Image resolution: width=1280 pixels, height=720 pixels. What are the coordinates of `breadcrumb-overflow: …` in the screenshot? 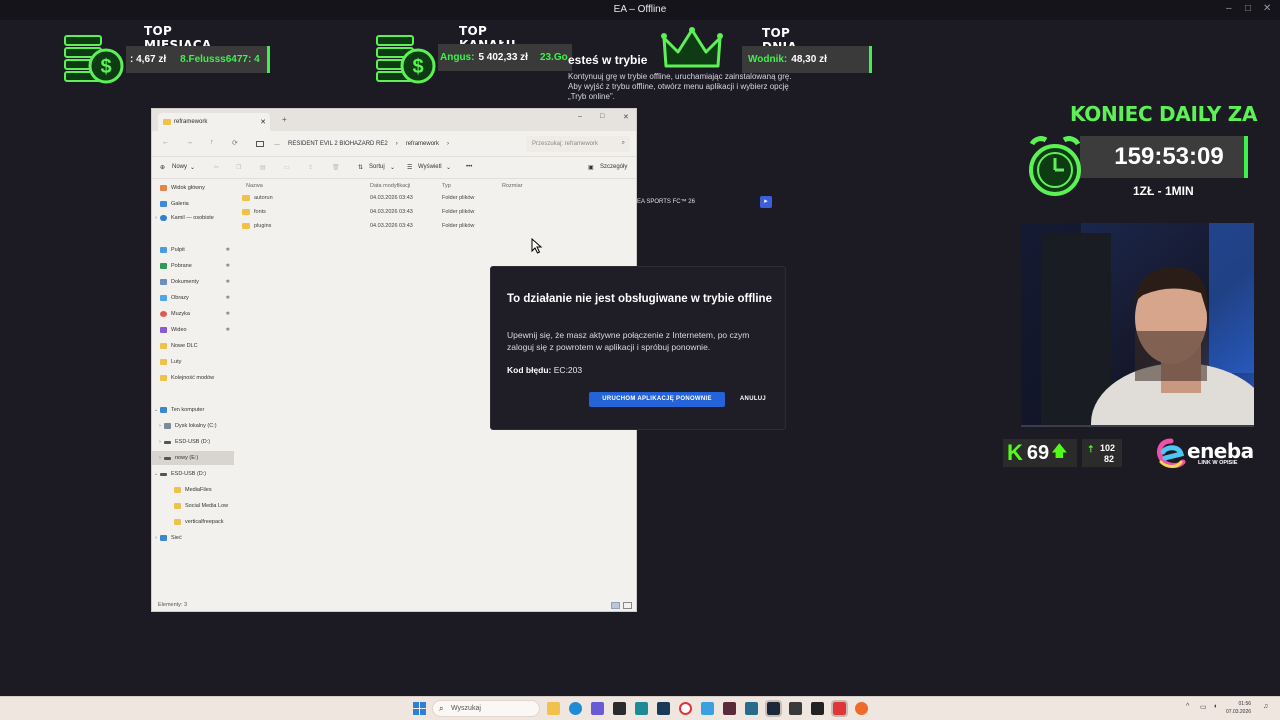 It's located at (277, 144).